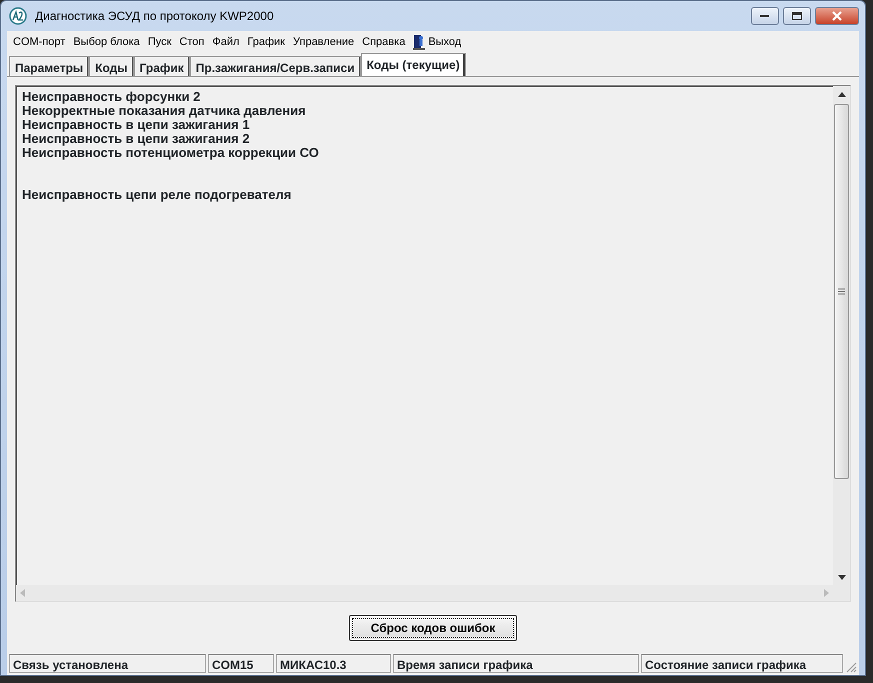 Image resolution: width=873 pixels, height=683 pixels. Describe the element at coordinates (384, 42) in the screenshot. I see `menu-item: Справка` at that location.